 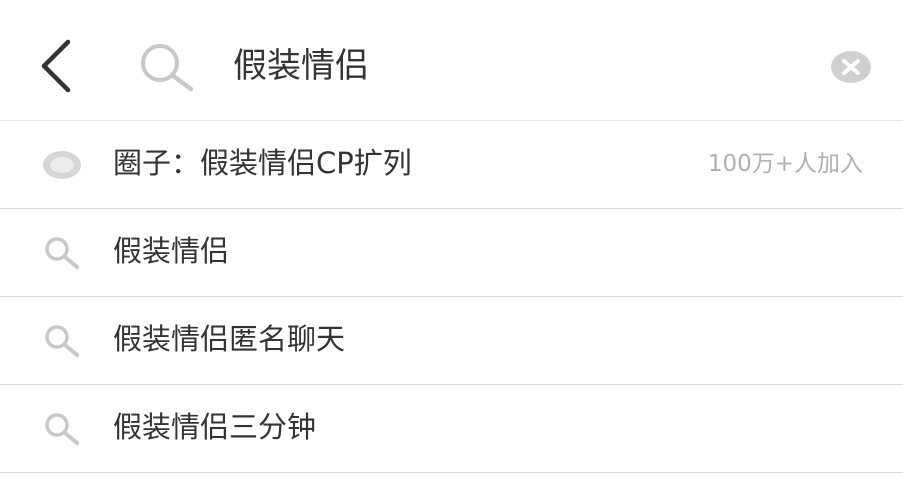 What do you see at coordinates (785, 164) in the screenshot?
I see `circle-member-count: 100万+人加入` at bounding box center [785, 164].